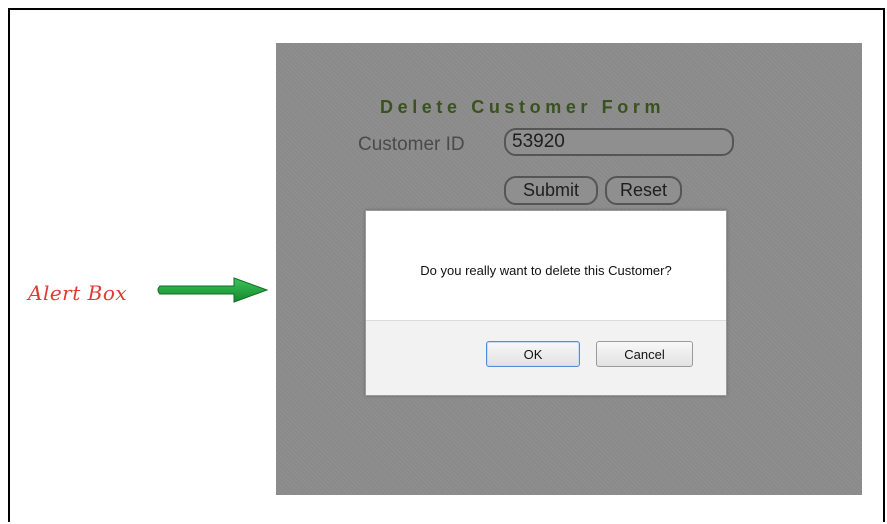  I want to click on dialog-footer: OK Cancel, so click(546, 357).